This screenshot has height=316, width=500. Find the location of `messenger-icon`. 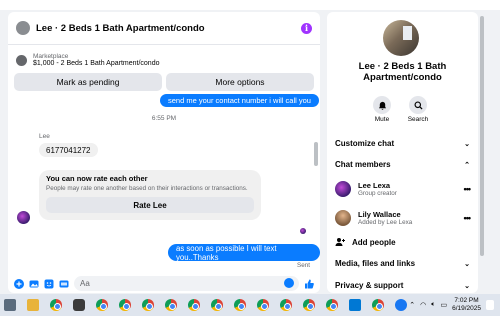

messenger-icon is located at coordinates (401, 305).